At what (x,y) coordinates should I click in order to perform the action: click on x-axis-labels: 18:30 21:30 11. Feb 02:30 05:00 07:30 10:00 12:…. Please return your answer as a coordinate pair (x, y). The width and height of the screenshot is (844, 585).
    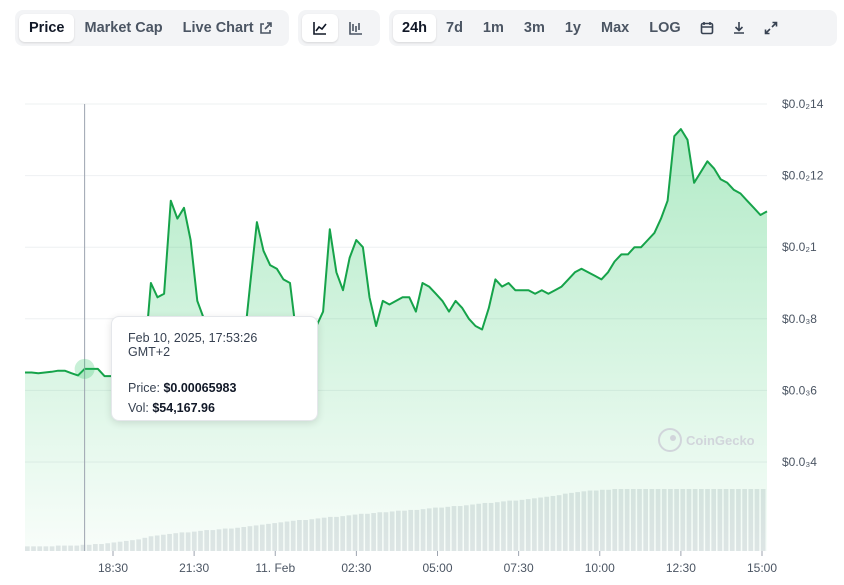
    Looking at the image, I should click on (437, 563).